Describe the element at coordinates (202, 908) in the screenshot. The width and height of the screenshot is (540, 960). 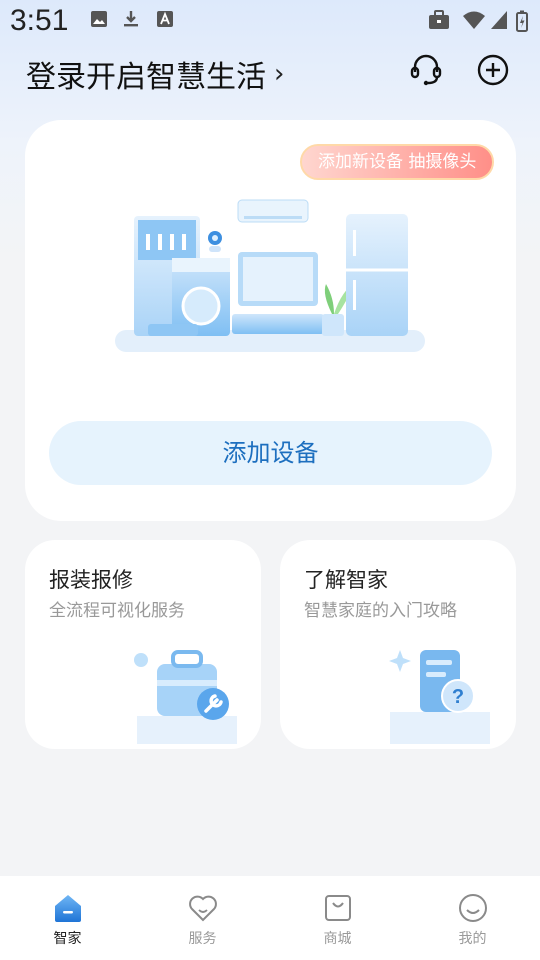
I see `heart-icon` at that location.